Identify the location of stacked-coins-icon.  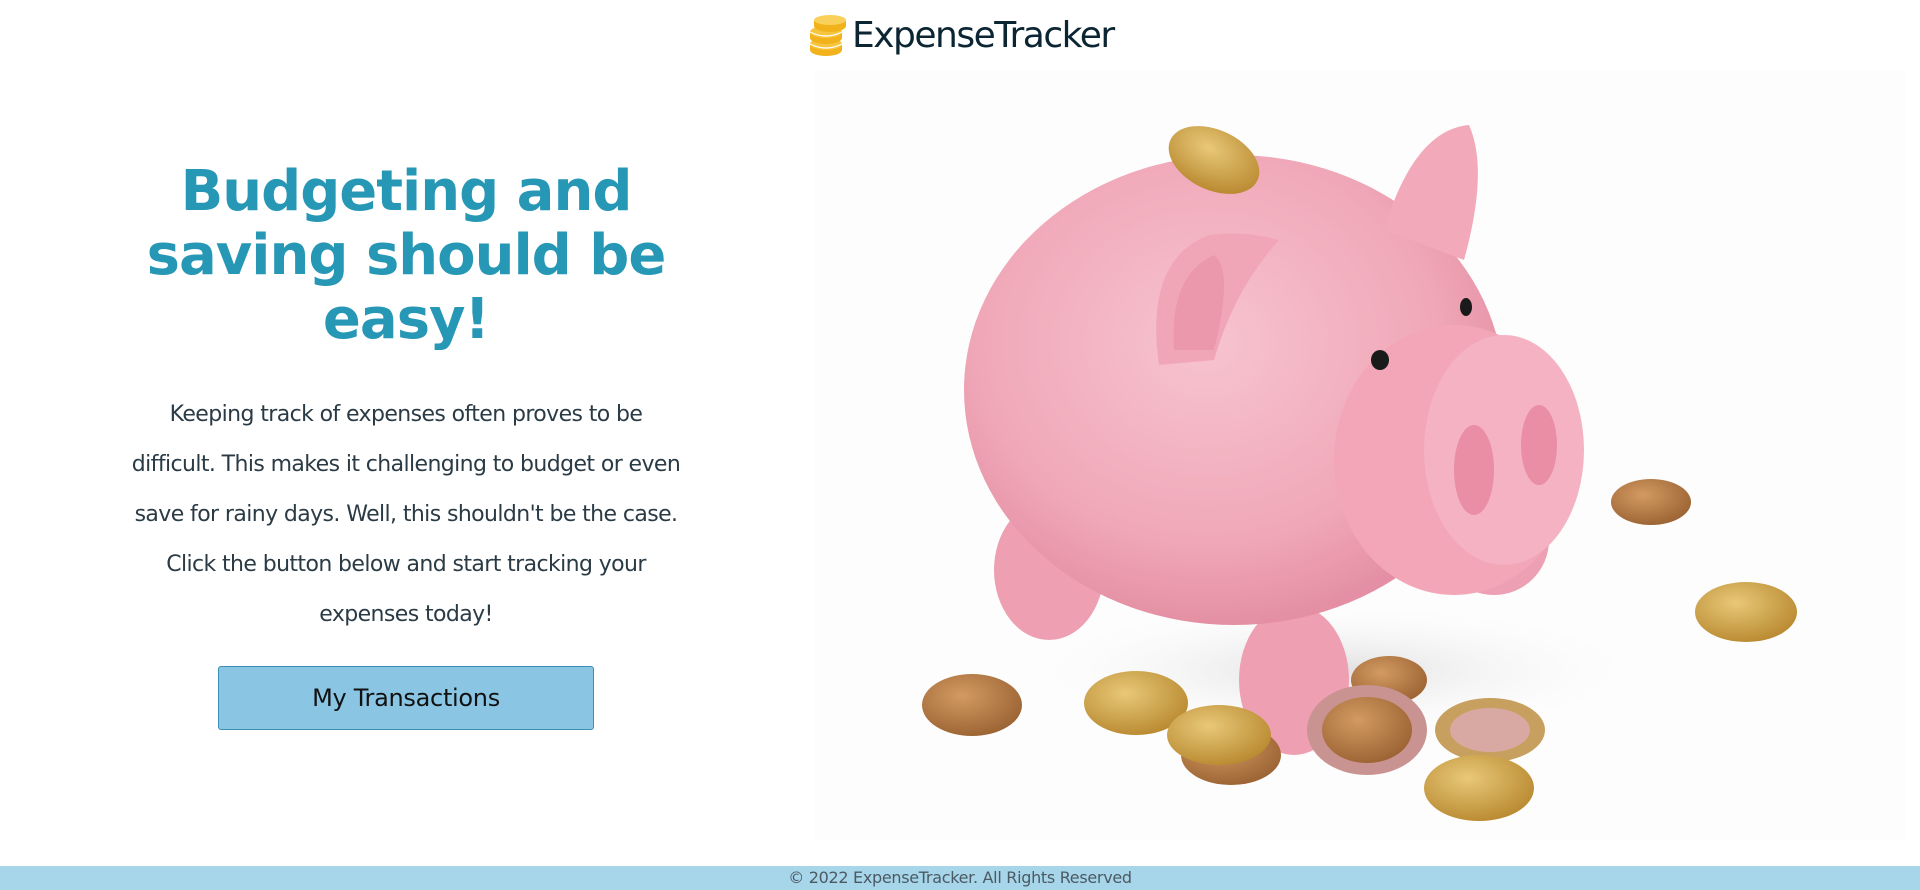
(827, 35).